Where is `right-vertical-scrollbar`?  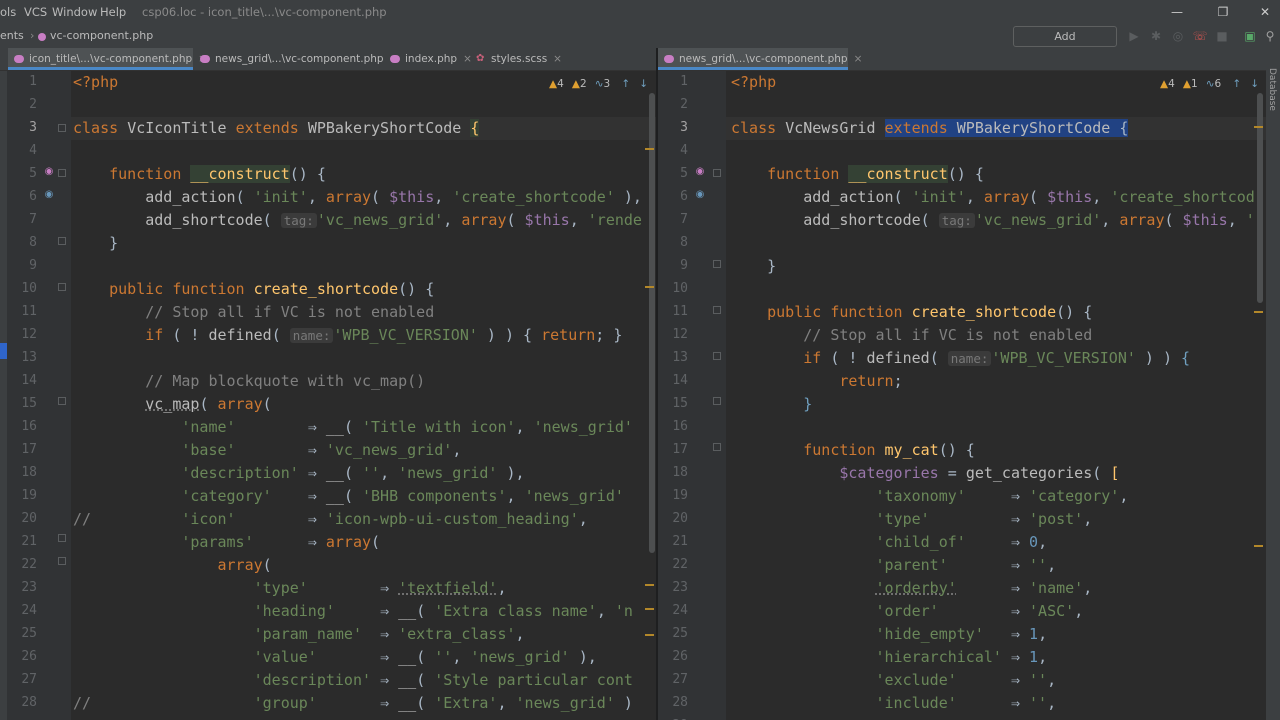
right-vertical-scrollbar is located at coordinates (1260, 198).